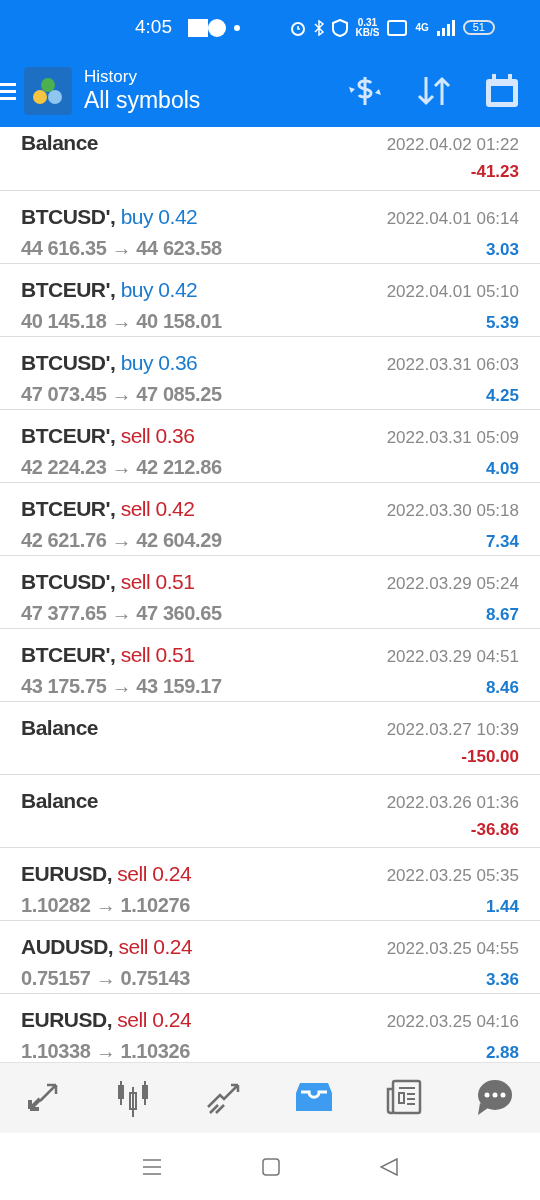  What do you see at coordinates (502, 395) in the screenshot?
I see `deal-profit: 4.25` at bounding box center [502, 395].